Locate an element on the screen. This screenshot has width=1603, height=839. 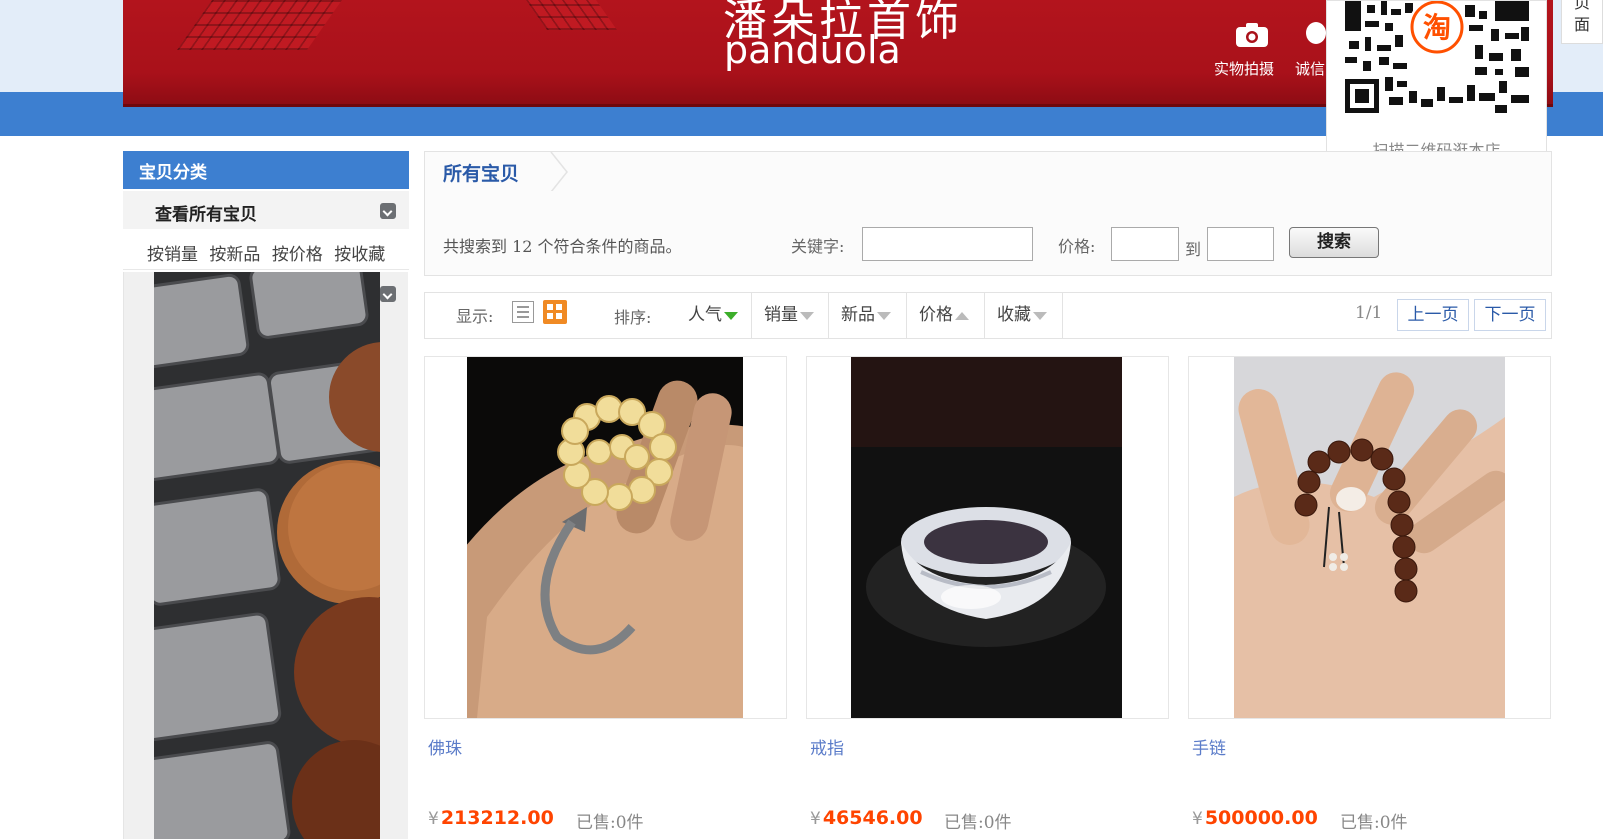
price-label: 价格: is located at coordinates (1077, 246).